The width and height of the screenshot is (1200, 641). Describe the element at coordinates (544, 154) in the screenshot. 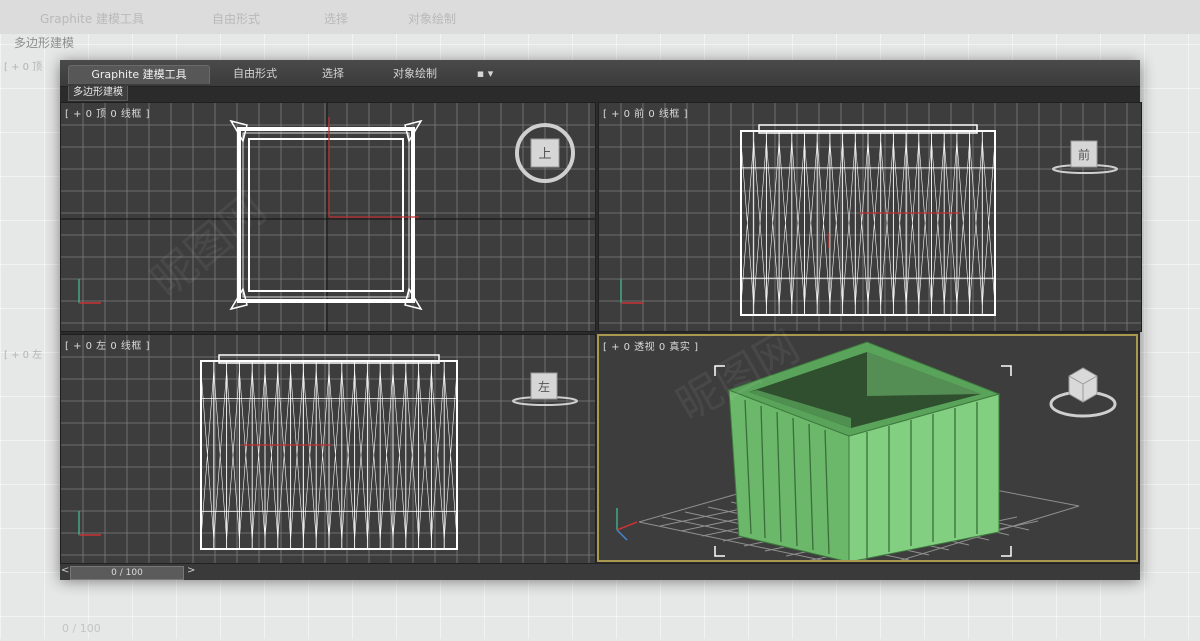

I see `svg-text: 上` at that location.